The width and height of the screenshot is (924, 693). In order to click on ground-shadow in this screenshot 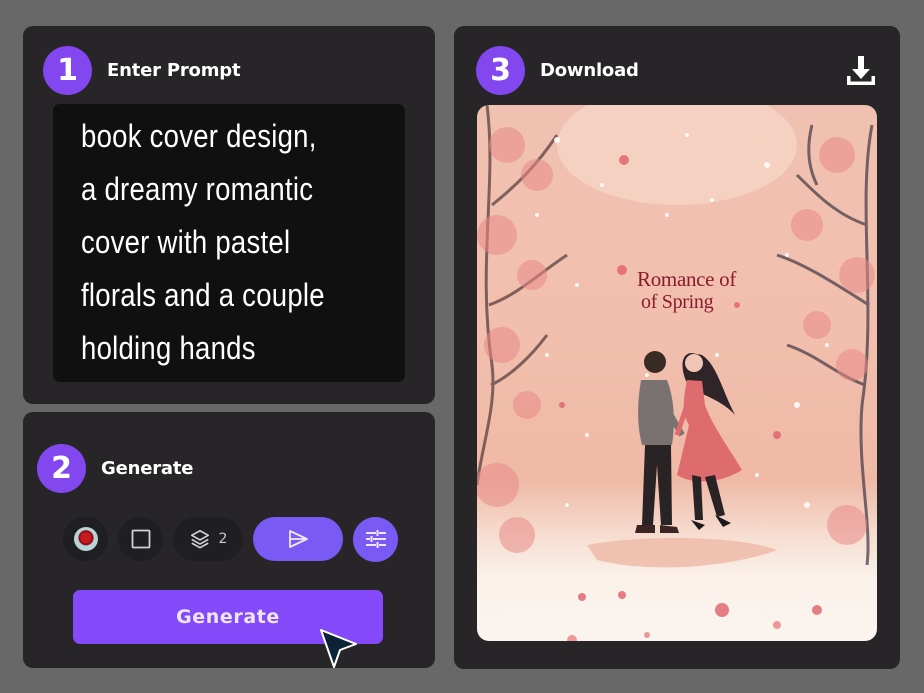, I will do `click(682, 553)`.